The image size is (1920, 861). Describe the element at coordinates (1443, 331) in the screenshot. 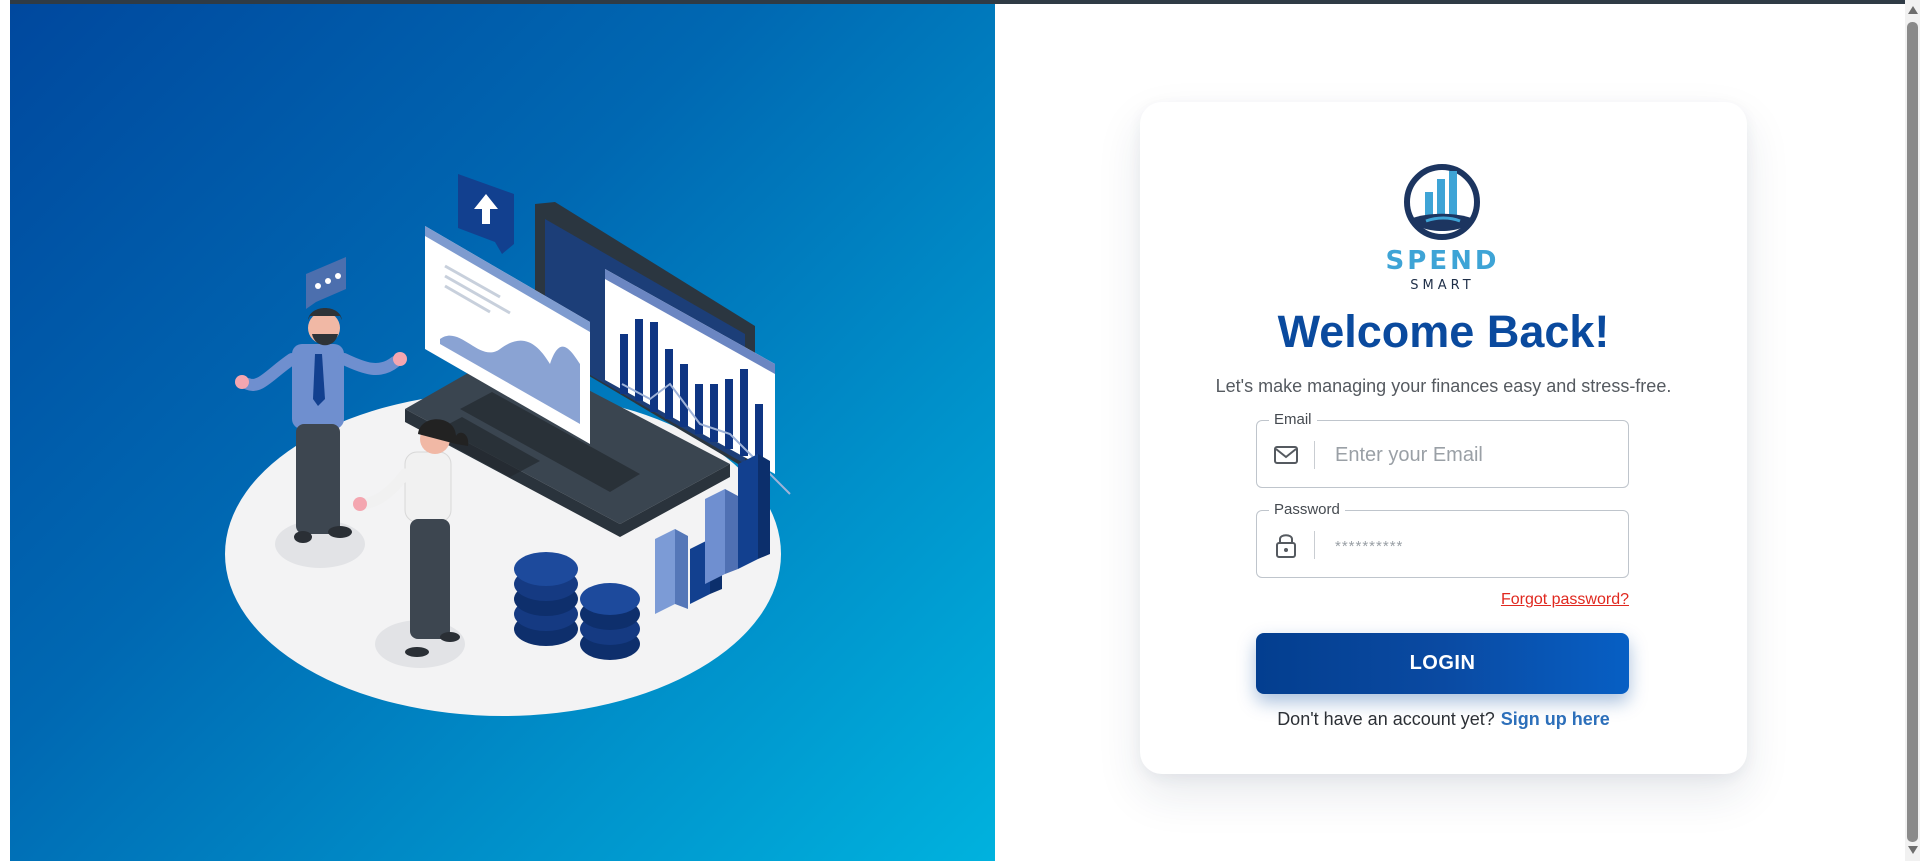

I see `page-title: Welcome Back!` at that location.